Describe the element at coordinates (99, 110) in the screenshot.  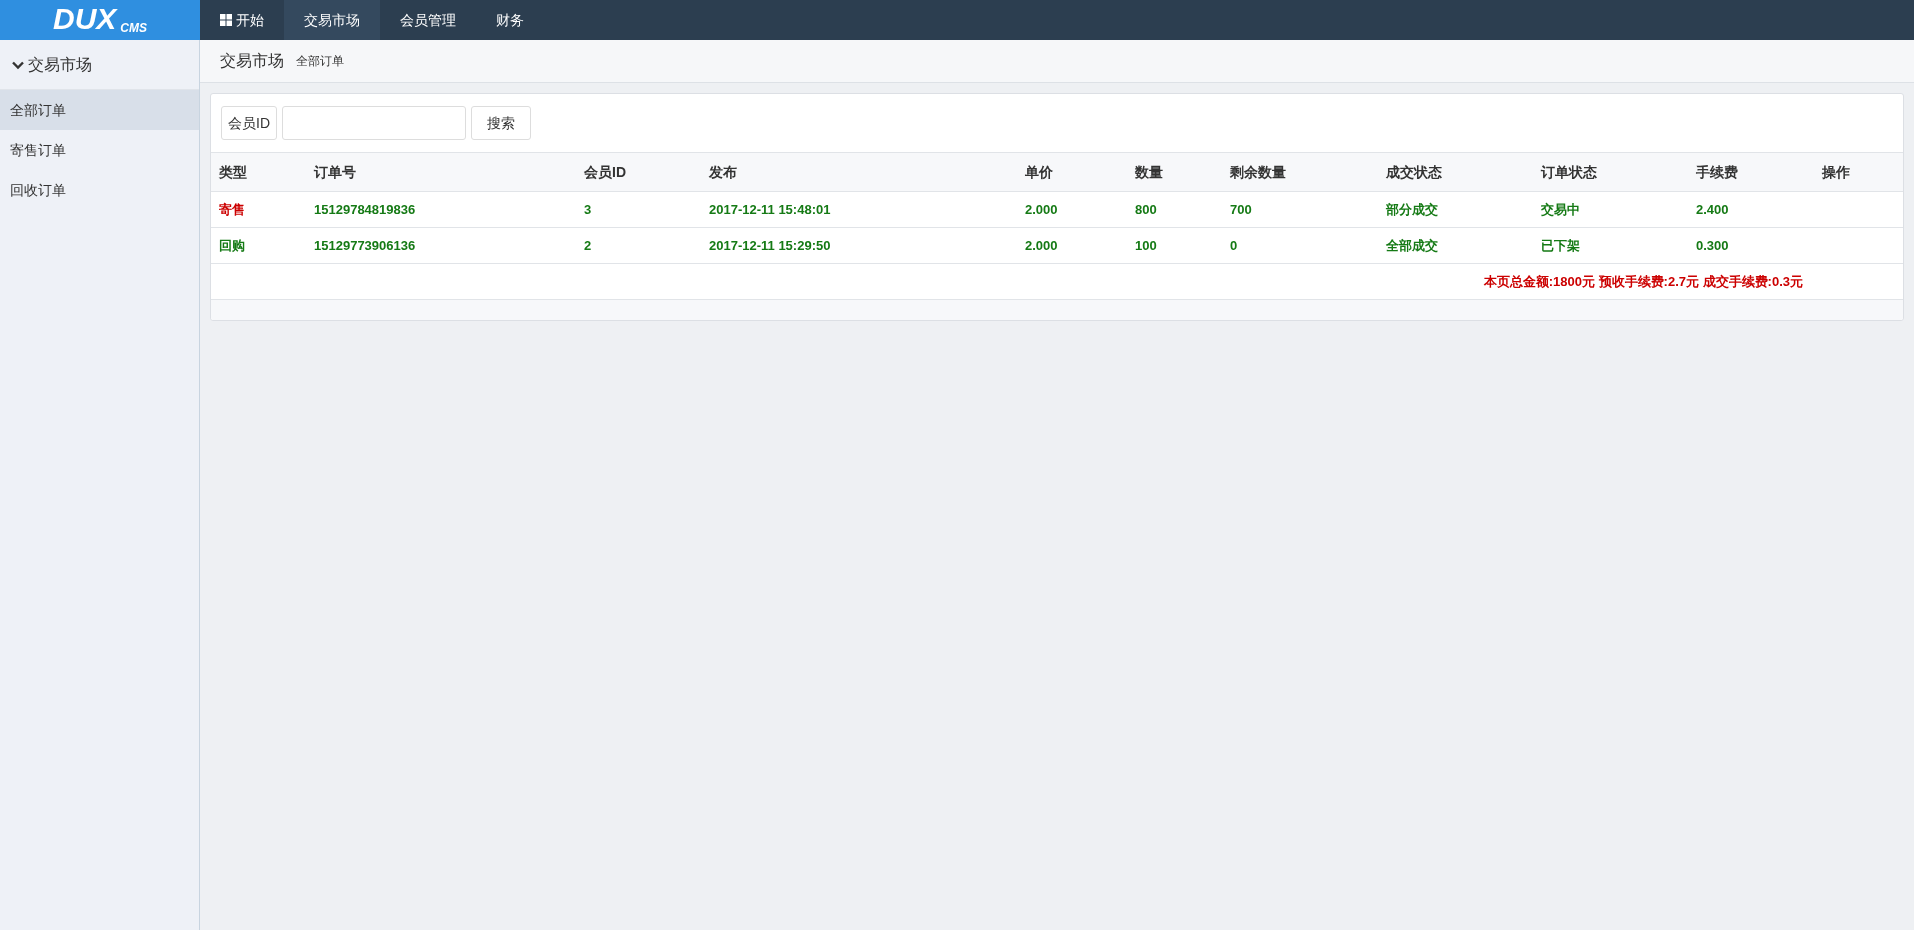
I see `sidebar-item: 全部订单` at that location.